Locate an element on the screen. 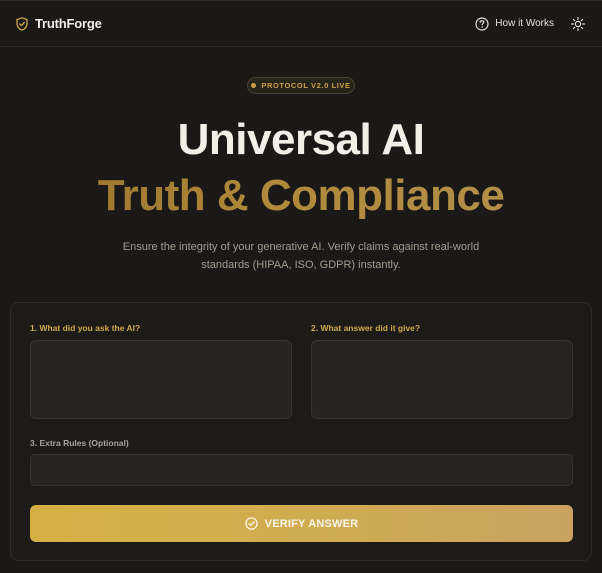  hero-title-line-1: Universal AI is located at coordinates (301, 139).